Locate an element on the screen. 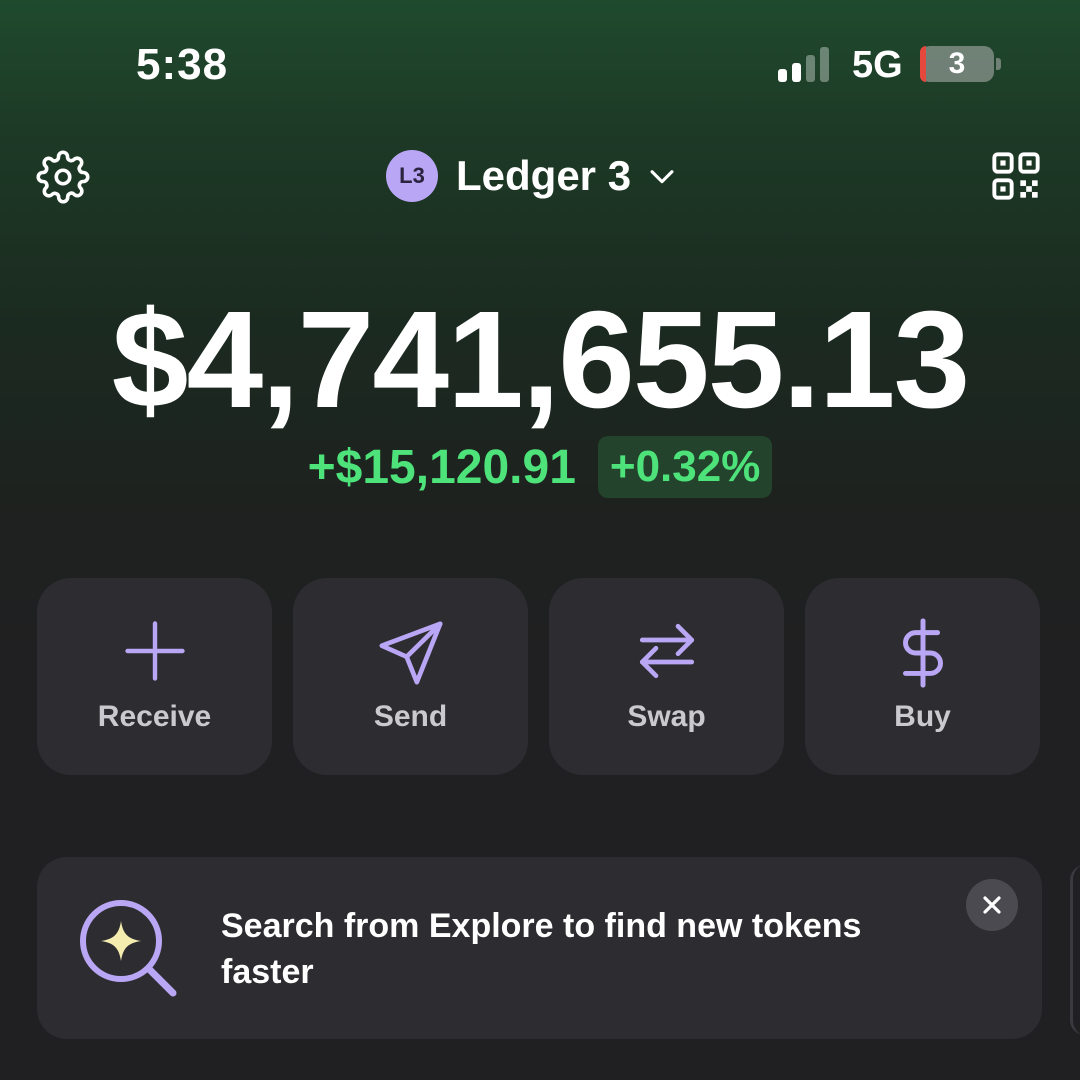 This screenshot has height=1080, width=1080. avatar: L3 is located at coordinates (412, 176).